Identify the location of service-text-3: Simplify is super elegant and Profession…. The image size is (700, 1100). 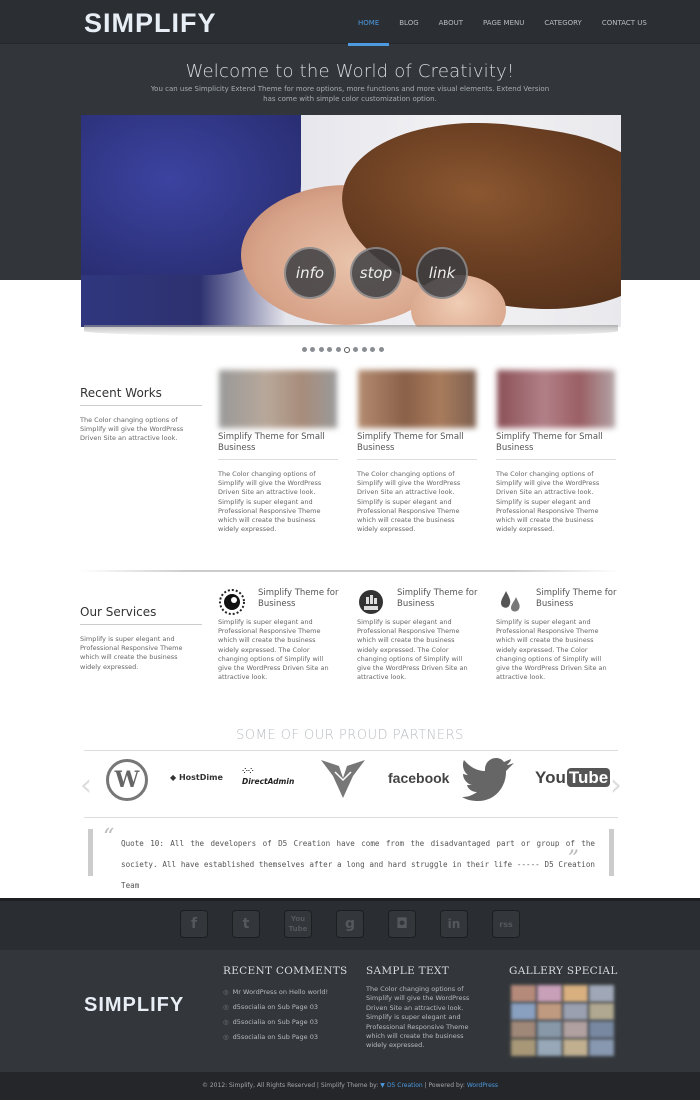
(551, 650).